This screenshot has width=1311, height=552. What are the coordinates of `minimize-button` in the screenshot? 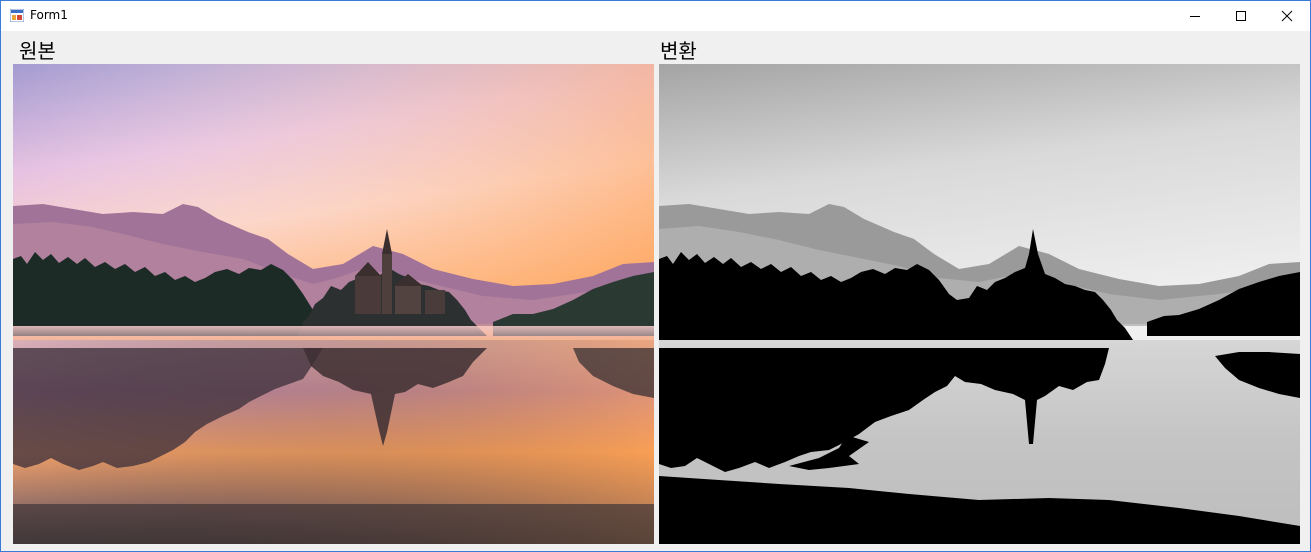 It's located at (1195, 16).